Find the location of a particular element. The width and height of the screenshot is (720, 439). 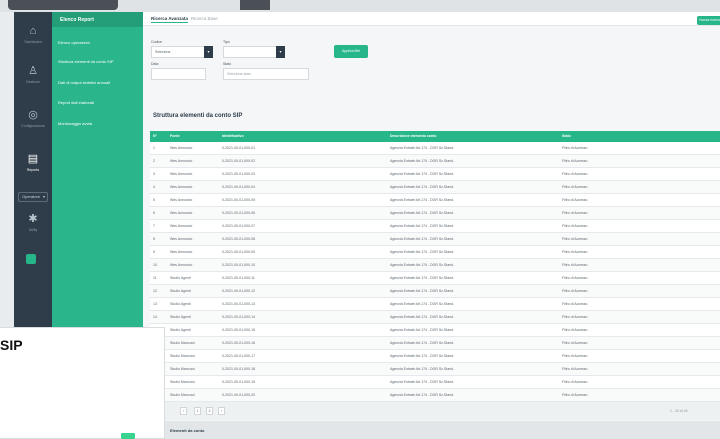

tab-ricerca-avanzata: Ricerca Avanzata is located at coordinates (169, 19).